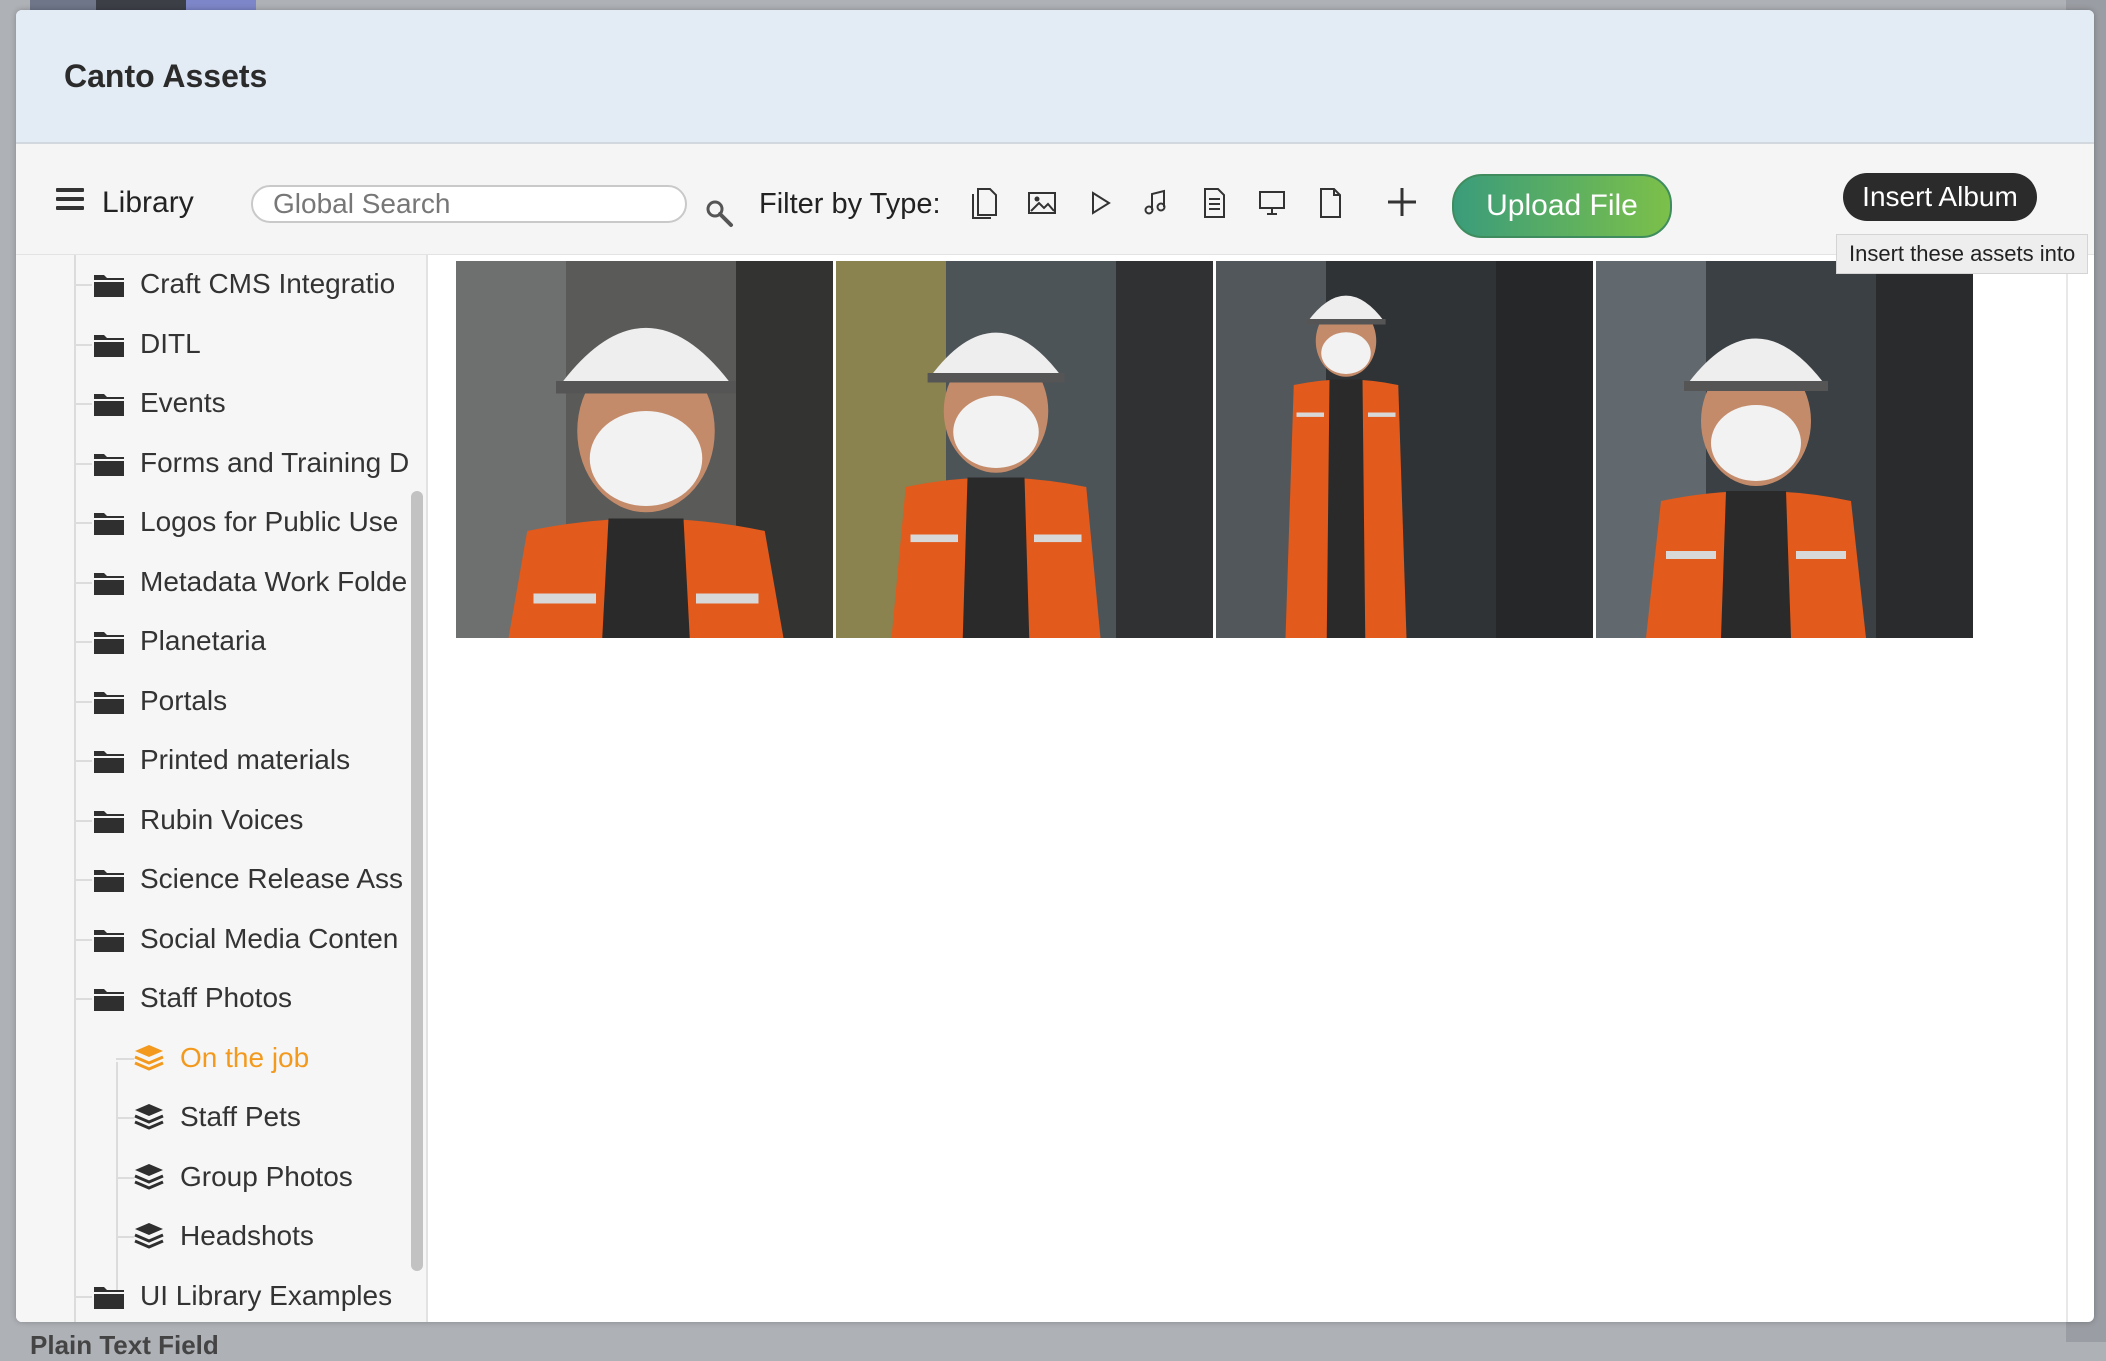 This screenshot has height=1361, width=2106. Describe the element at coordinates (1562, 206) in the screenshot. I see `upload-file-button: Upload File` at that location.